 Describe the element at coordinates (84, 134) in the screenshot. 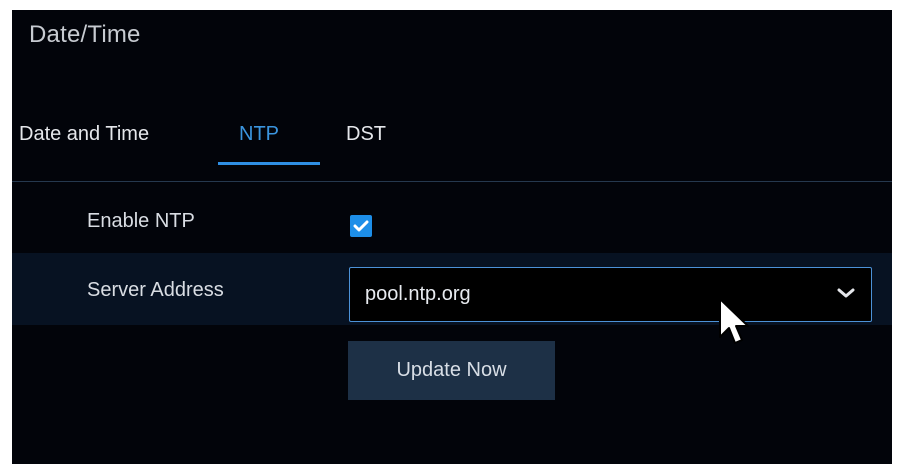

I see `tab-date-and-time: Date and Time` at that location.